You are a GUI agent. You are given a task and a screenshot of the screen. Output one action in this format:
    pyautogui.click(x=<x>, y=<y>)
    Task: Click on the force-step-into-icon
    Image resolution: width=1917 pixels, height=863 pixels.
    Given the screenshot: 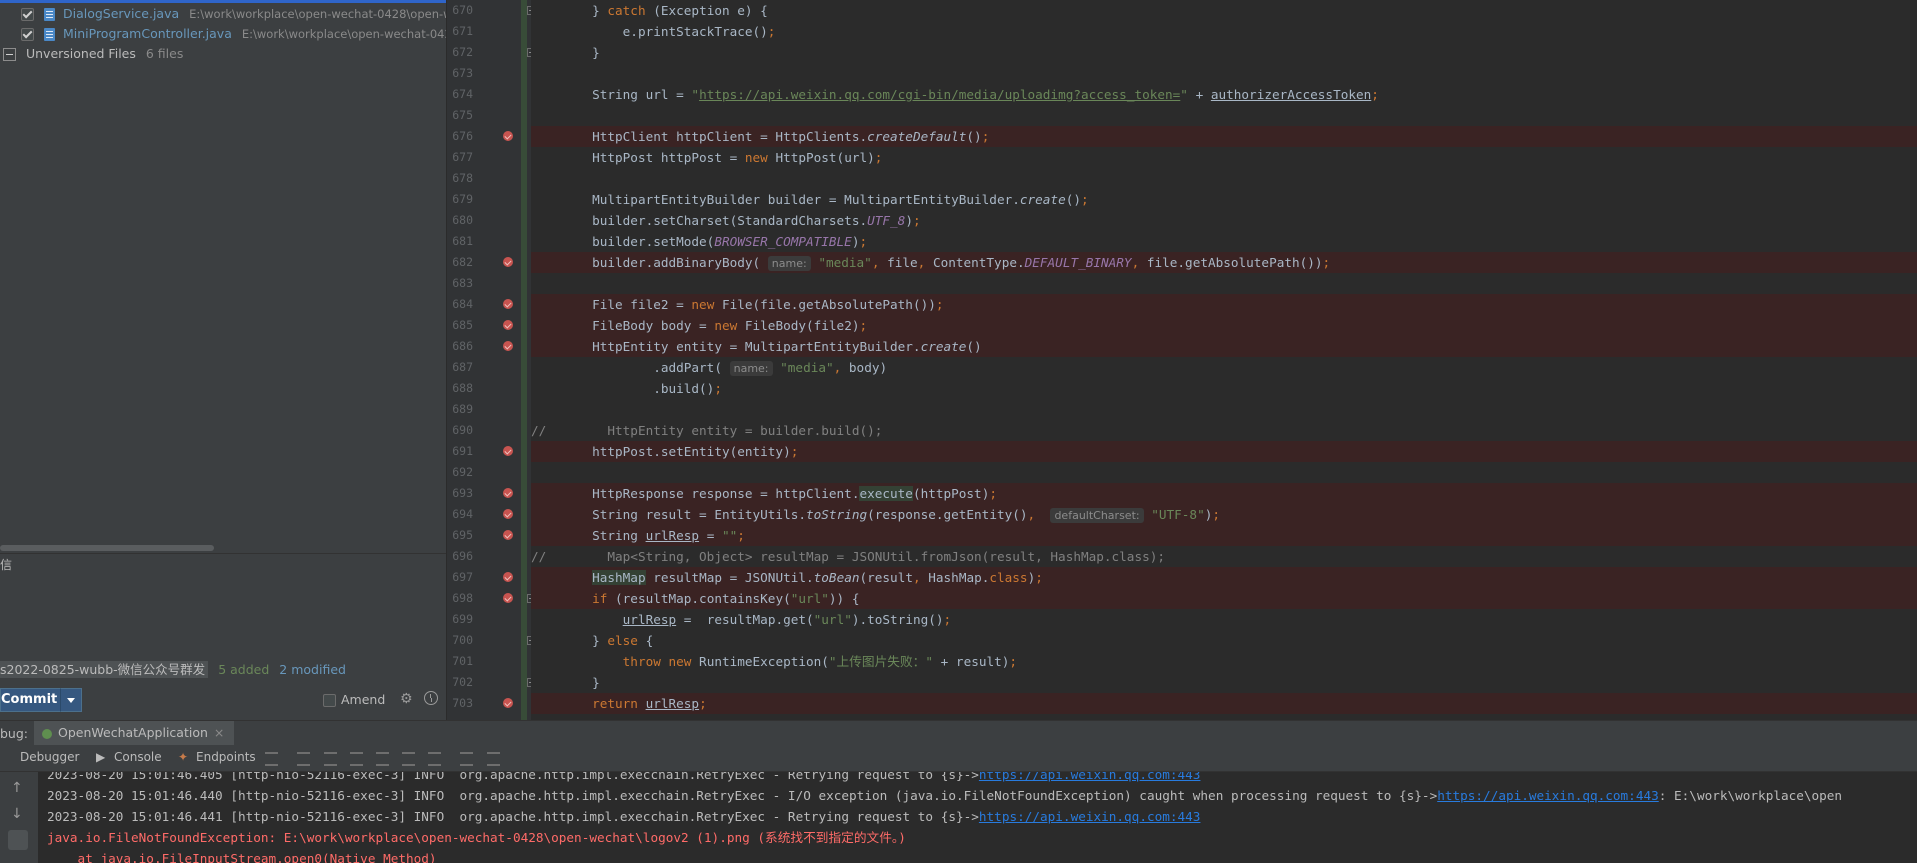 What is the action you would take?
    pyautogui.click(x=356, y=759)
    